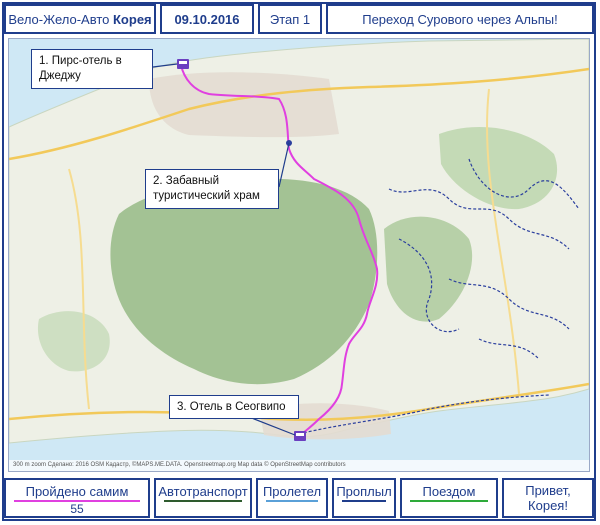  I want to click on legend-auto: Автотранспорт, so click(203, 498).